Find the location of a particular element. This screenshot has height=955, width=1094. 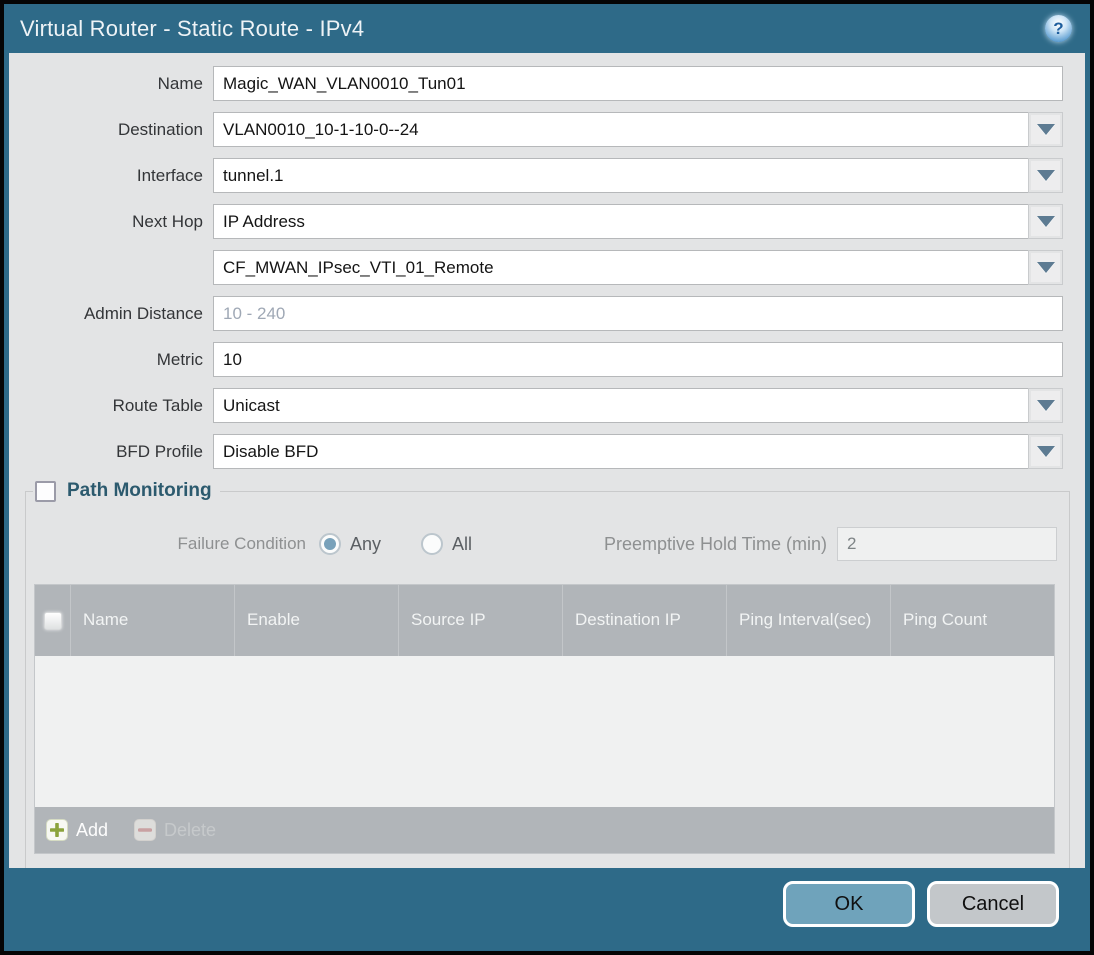

bfd-profile-dropdown-button is located at coordinates (1045, 451).